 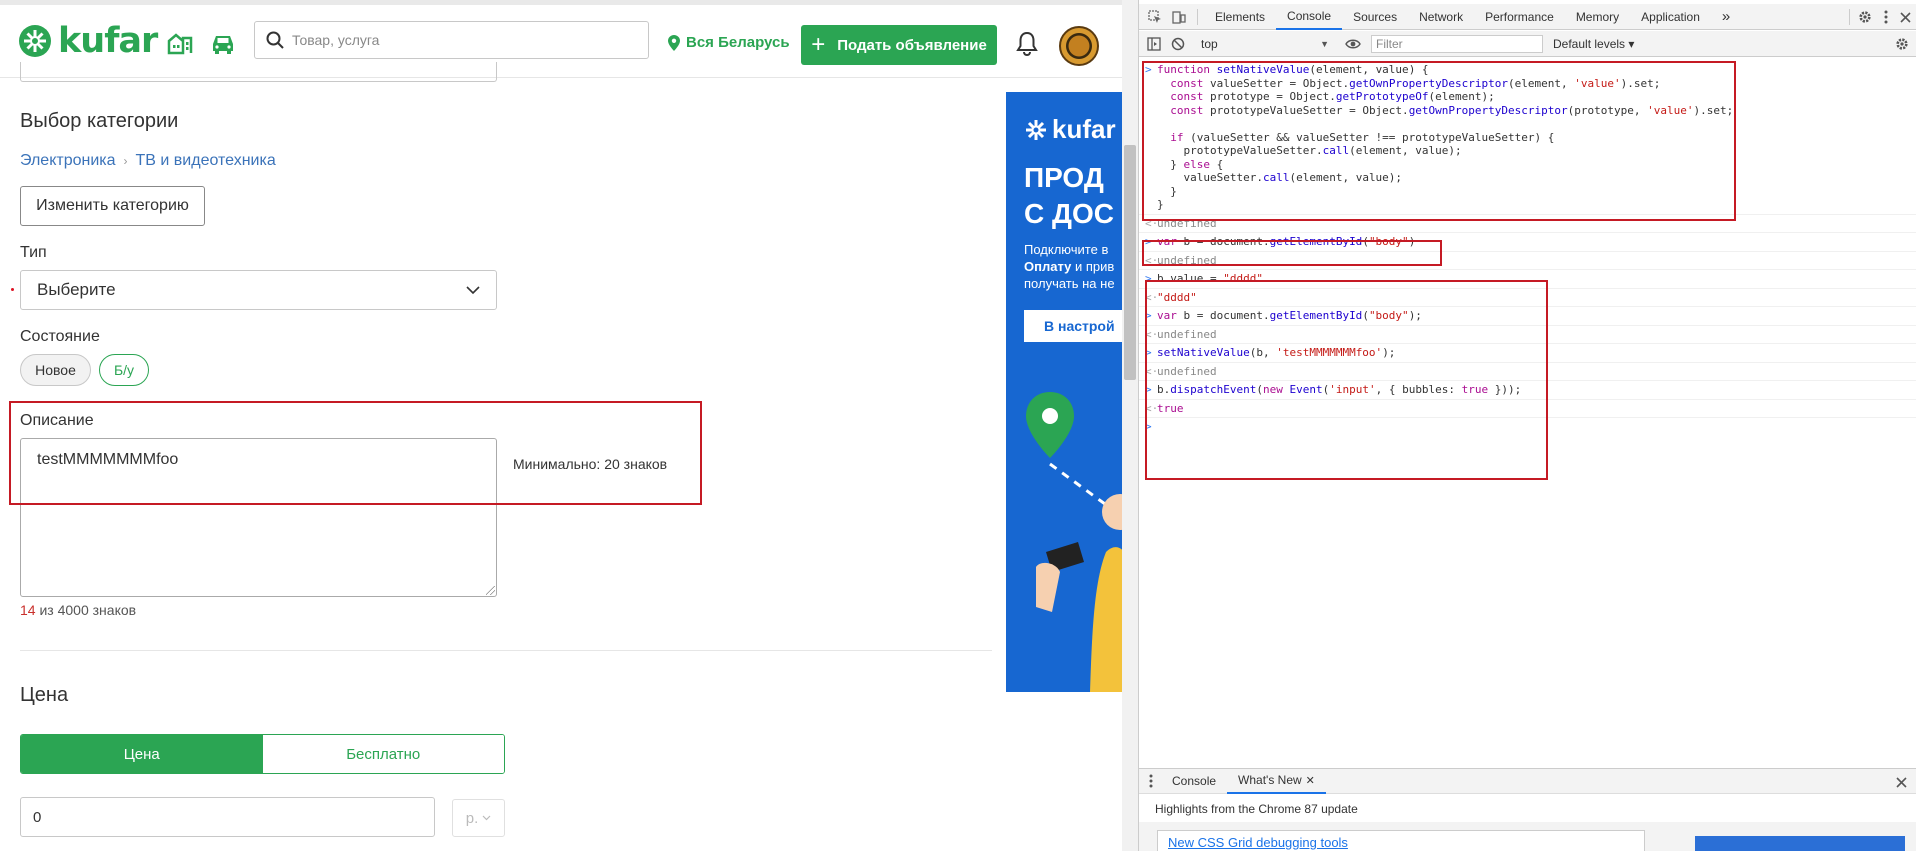 What do you see at coordinates (1353, 44) in the screenshot?
I see `eye-icon` at bounding box center [1353, 44].